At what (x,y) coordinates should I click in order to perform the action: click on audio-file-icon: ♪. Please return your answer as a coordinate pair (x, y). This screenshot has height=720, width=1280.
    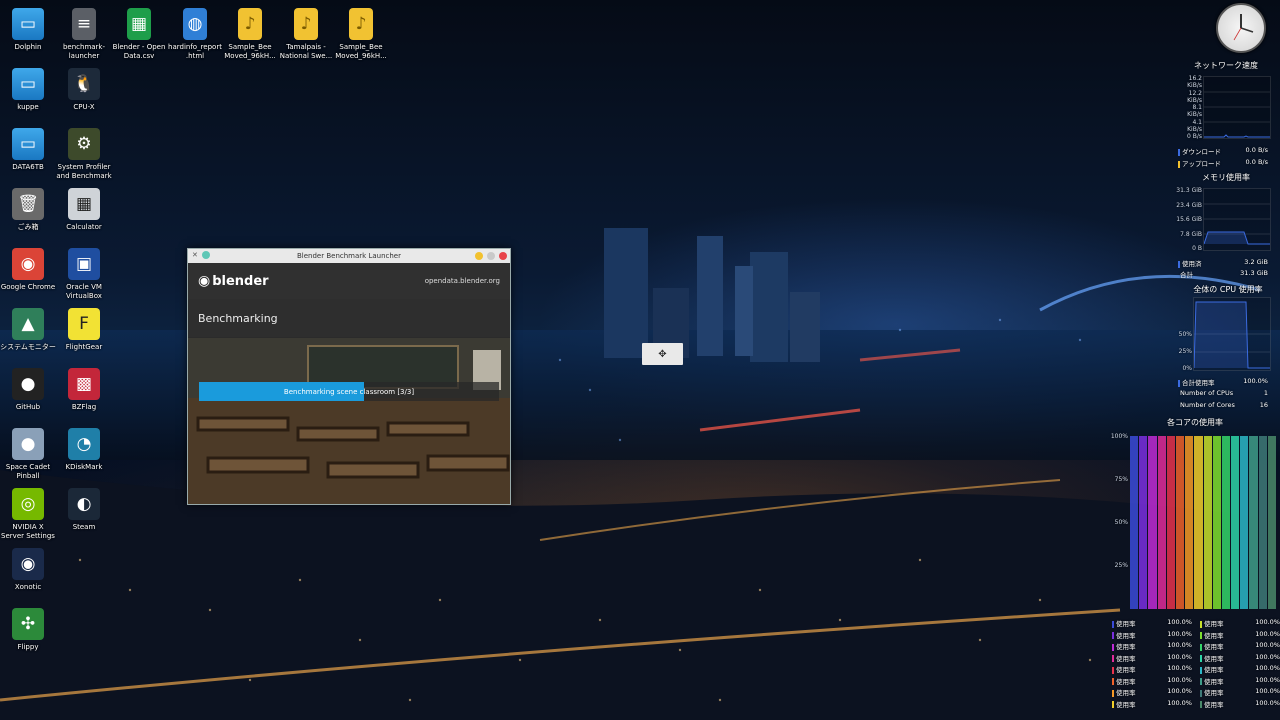
    Looking at the image, I should click on (250, 24).